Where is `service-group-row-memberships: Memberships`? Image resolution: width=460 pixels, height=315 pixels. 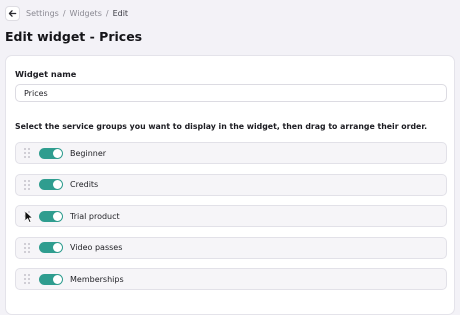 service-group-row-memberships: Memberships is located at coordinates (231, 279).